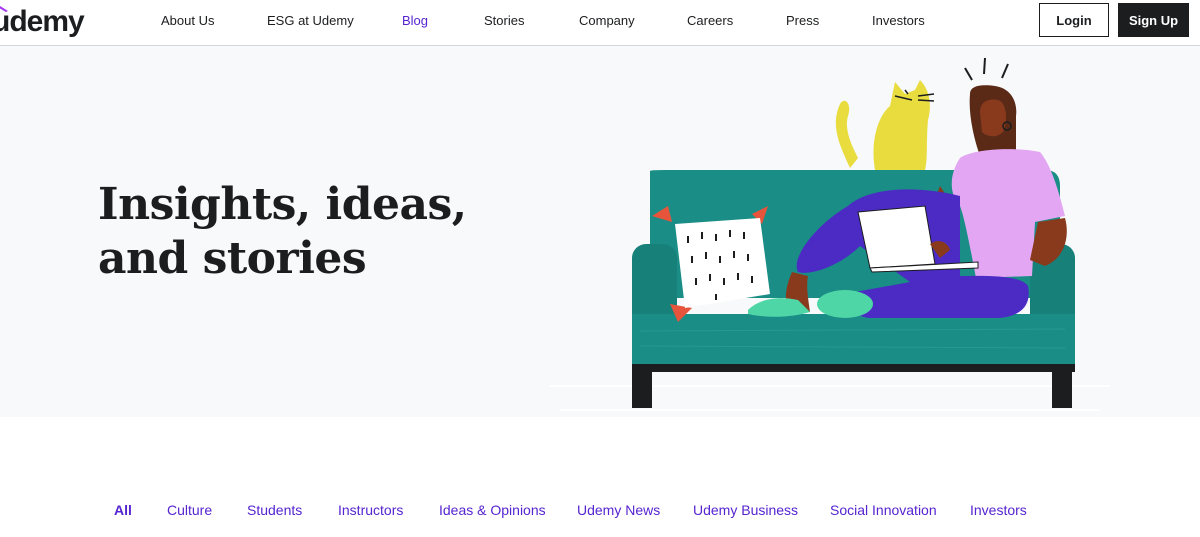 This screenshot has width=1200, height=537. What do you see at coordinates (802, 20) in the screenshot?
I see `nav-press: Press` at bounding box center [802, 20].